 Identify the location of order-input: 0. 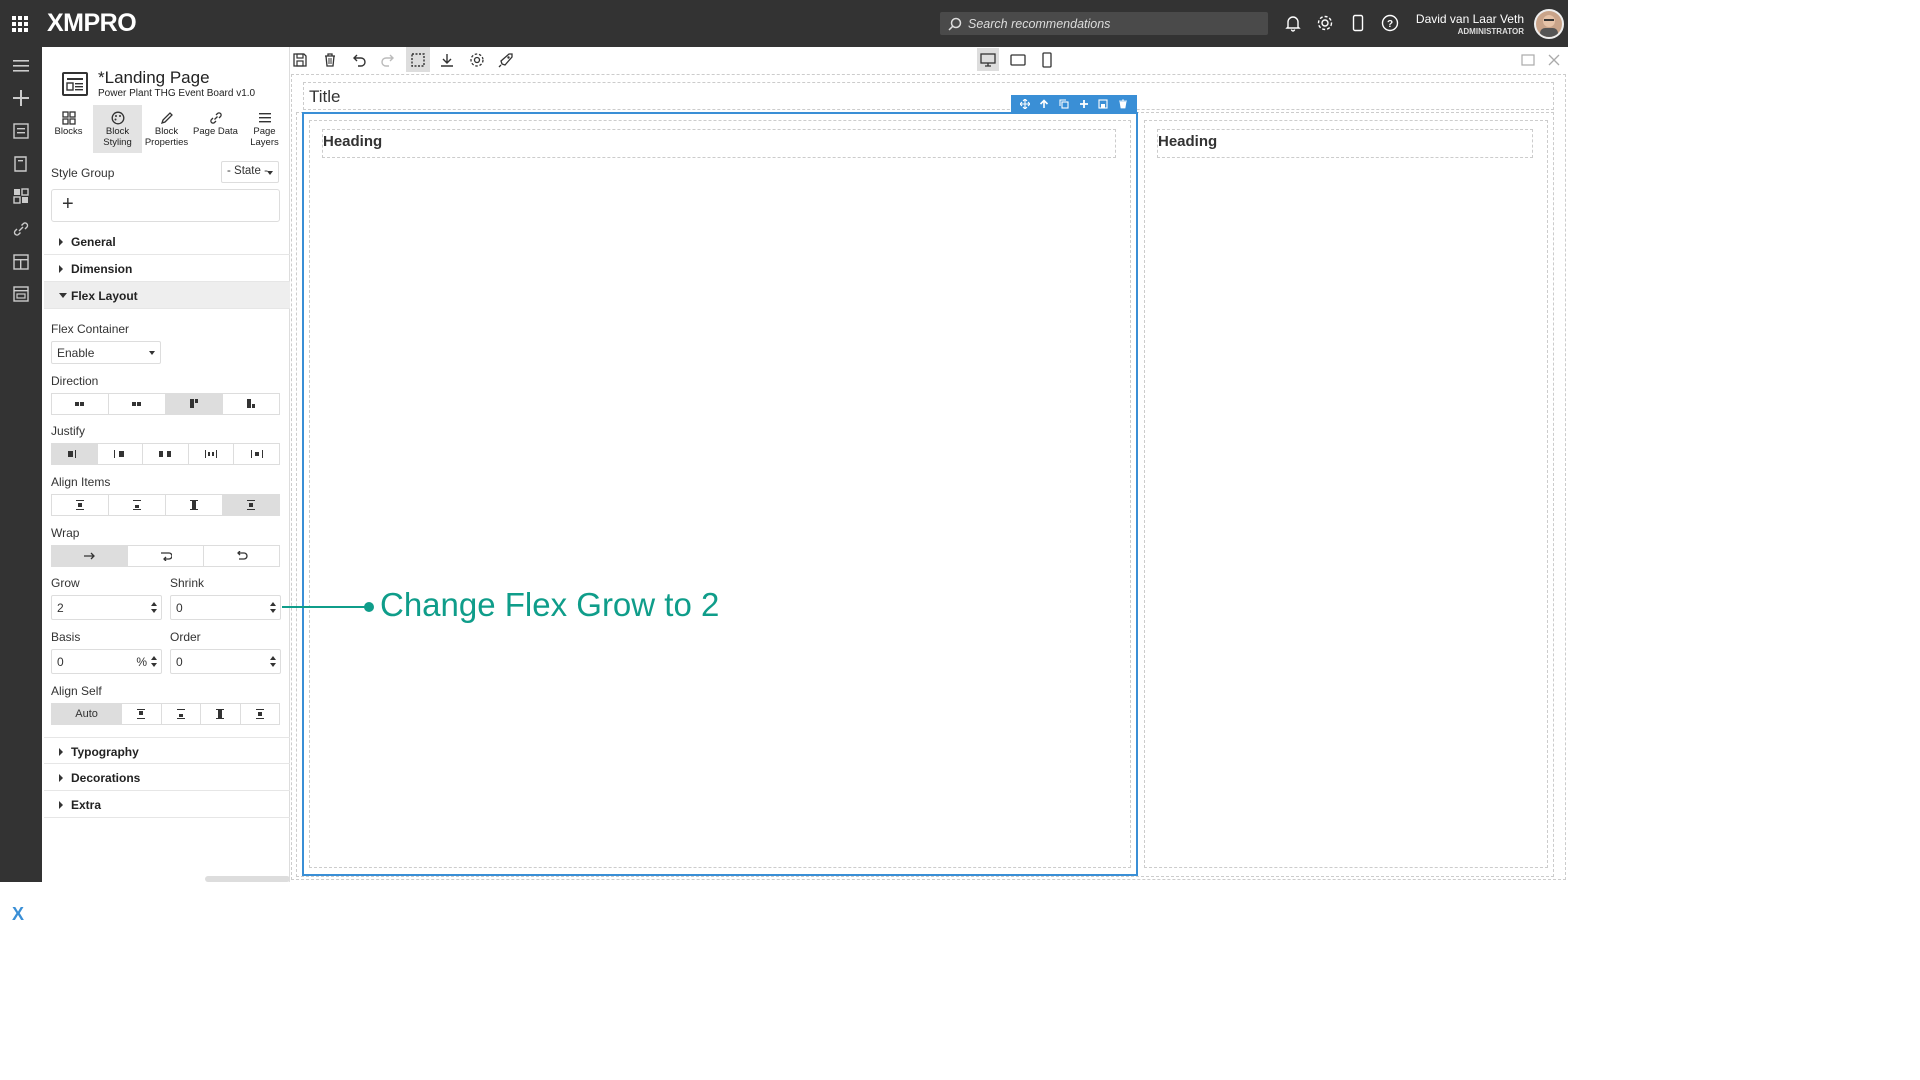
(225, 661).